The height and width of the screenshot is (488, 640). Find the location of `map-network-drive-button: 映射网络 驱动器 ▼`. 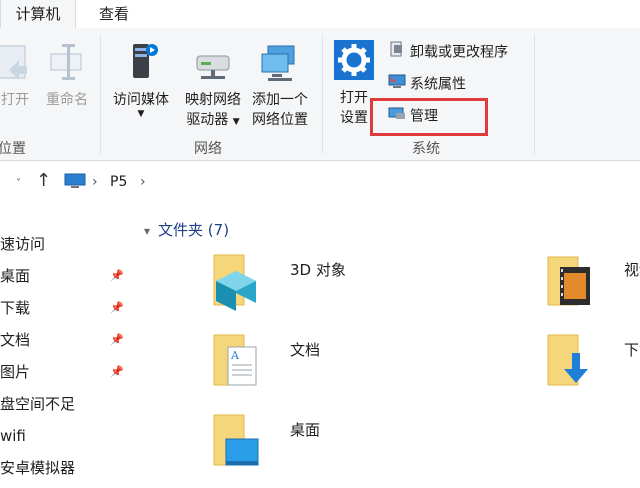

map-network-drive-button: 映射网络 驱动器 ▼ is located at coordinates (213, 86).